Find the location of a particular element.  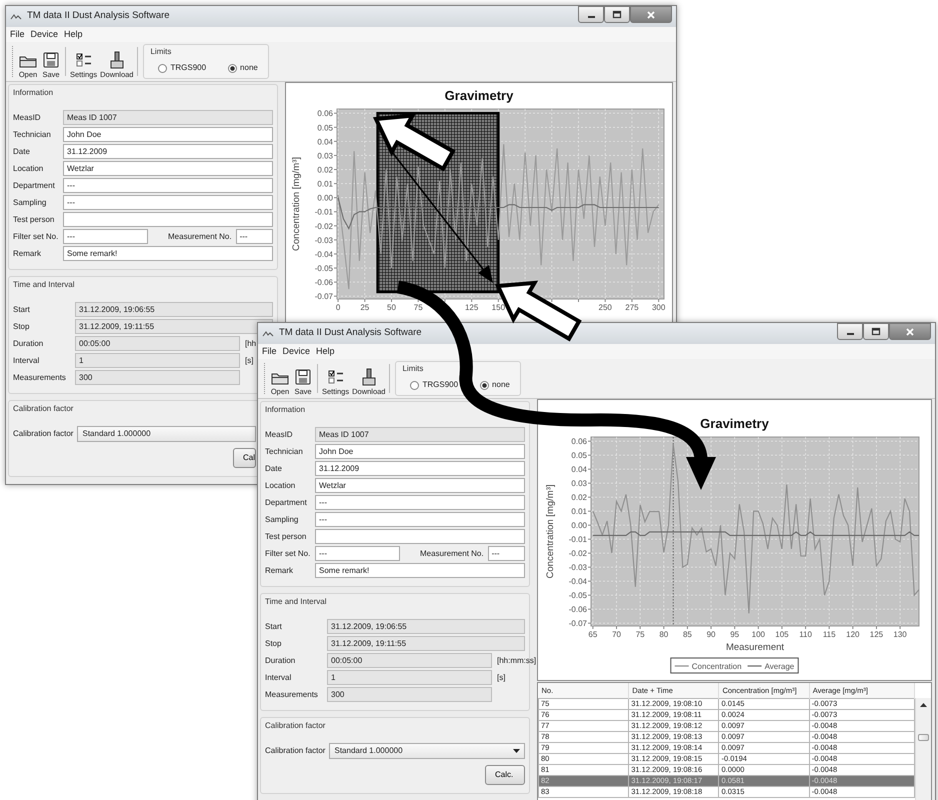

tick-label: 65 is located at coordinates (593, 634).